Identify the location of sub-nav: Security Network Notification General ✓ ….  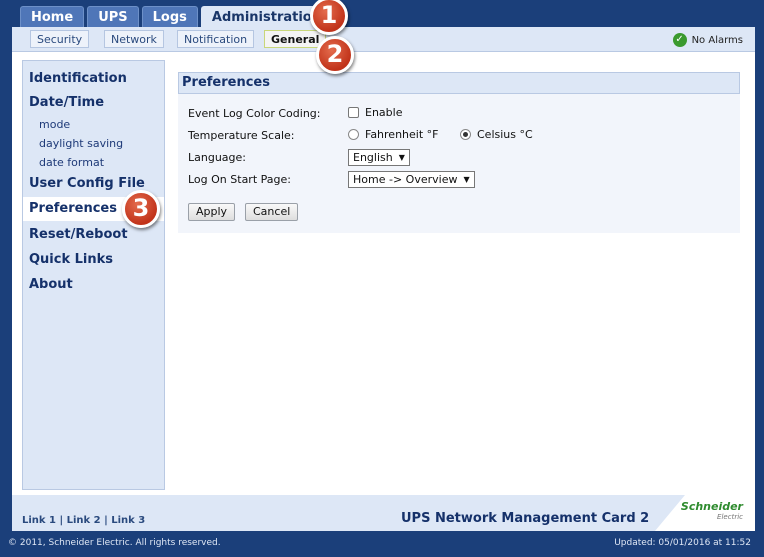
(383, 39).